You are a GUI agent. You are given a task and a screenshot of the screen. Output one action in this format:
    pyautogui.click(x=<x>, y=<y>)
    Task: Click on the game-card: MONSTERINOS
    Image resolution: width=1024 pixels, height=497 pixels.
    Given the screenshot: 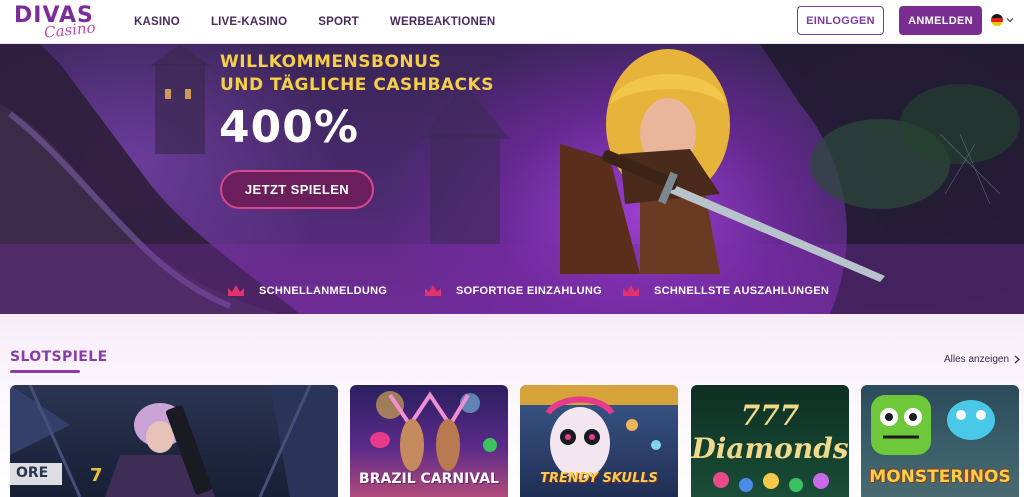 What is the action you would take?
    pyautogui.click(x=940, y=441)
    